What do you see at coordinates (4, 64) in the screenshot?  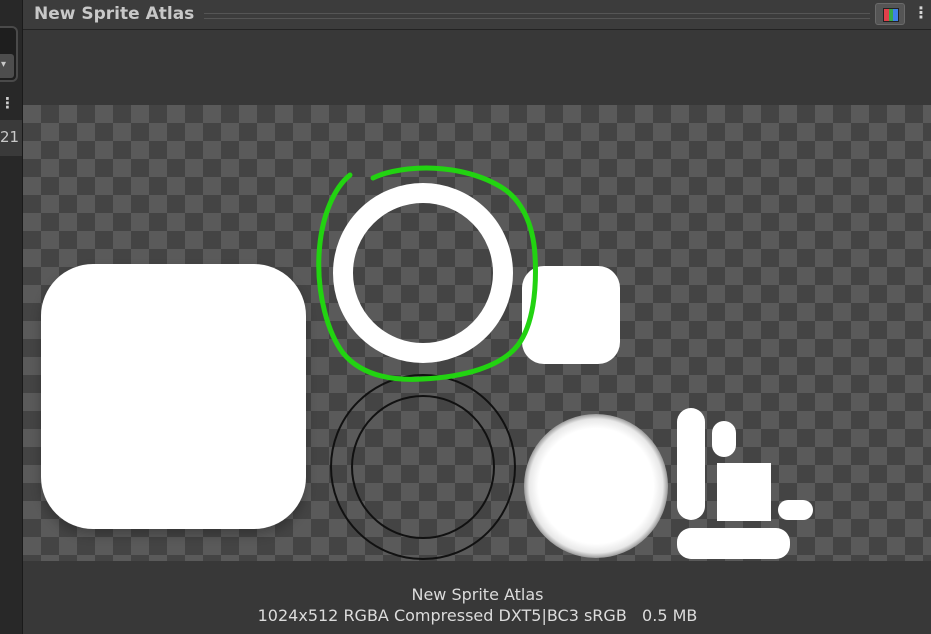 I see `dropdown-arrow-icon: ▾` at bounding box center [4, 64].